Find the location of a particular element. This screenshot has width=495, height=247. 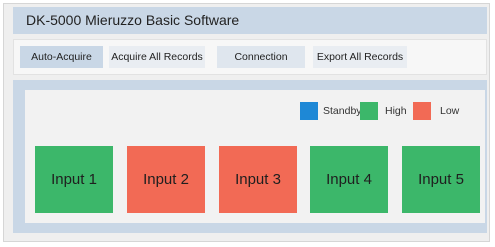

legend-label-standby: Standby is located at coordinates (342, 111).